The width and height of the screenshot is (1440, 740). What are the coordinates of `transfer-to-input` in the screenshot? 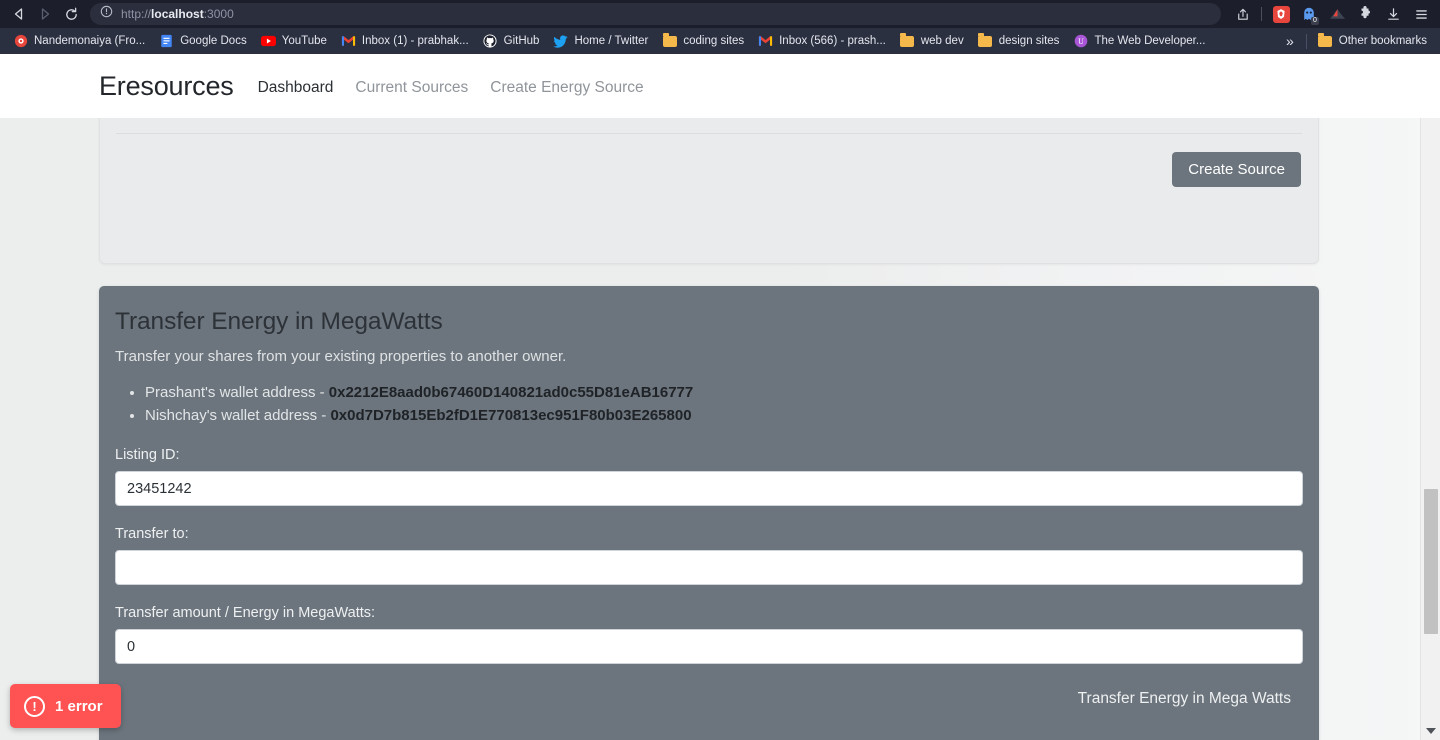 It's located at (709, 567).